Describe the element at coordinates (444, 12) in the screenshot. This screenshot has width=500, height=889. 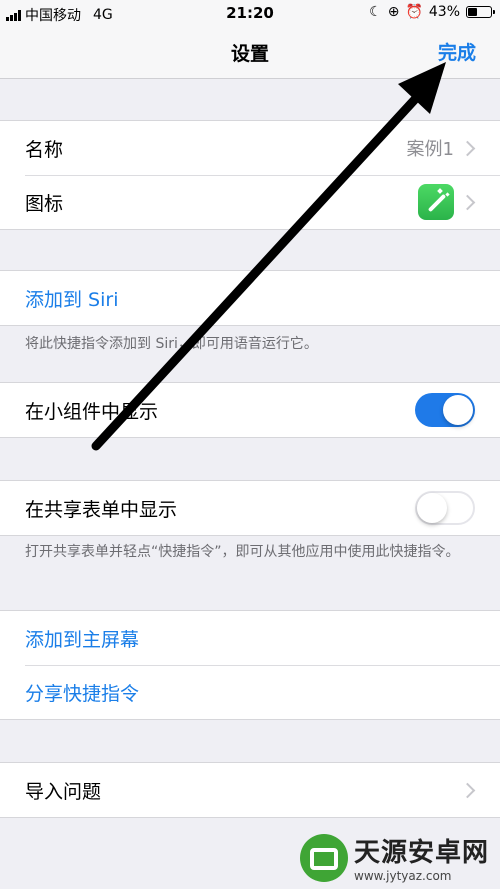
I see `battery-percent: 43%` at that location.